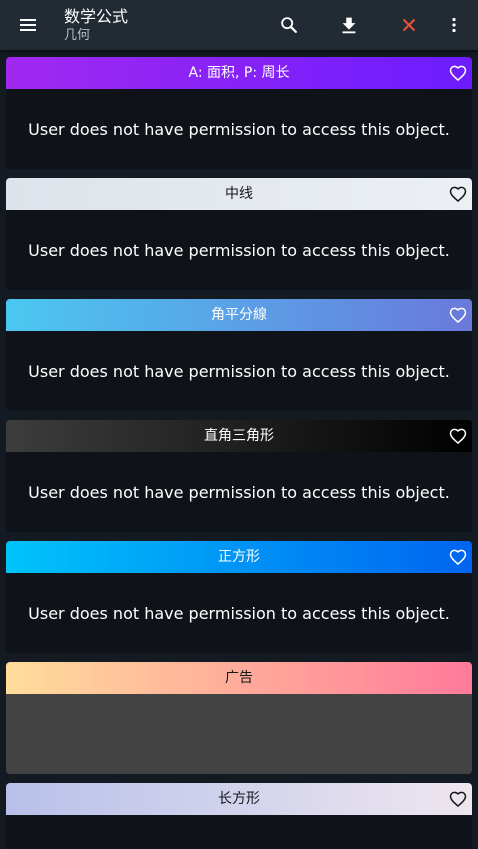 The image size is (478, 849). I want to click on search-button, so click(289, 25).